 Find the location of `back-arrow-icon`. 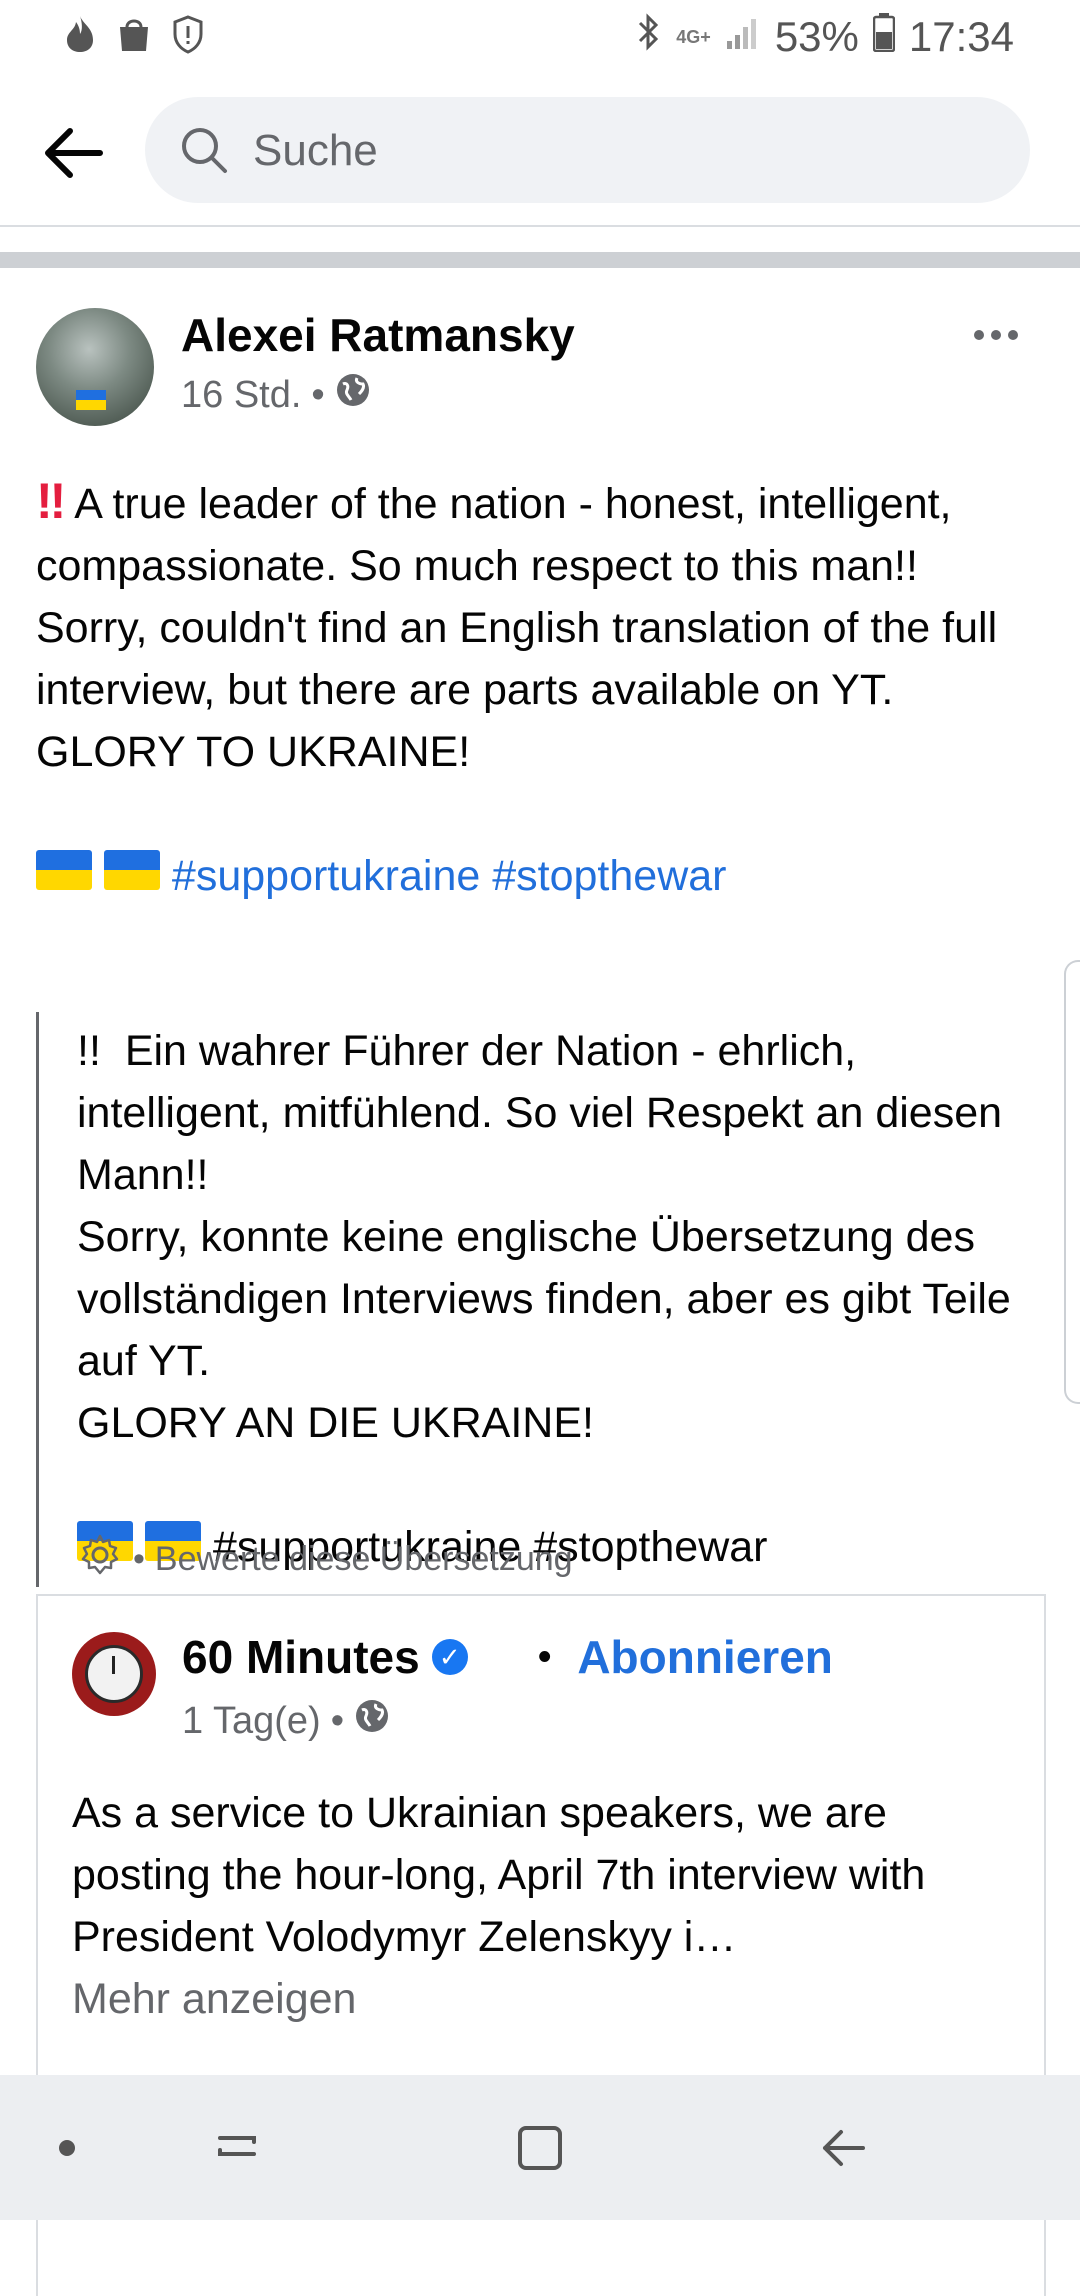

back-arrow-icon is located at coordinates (844, 2148).